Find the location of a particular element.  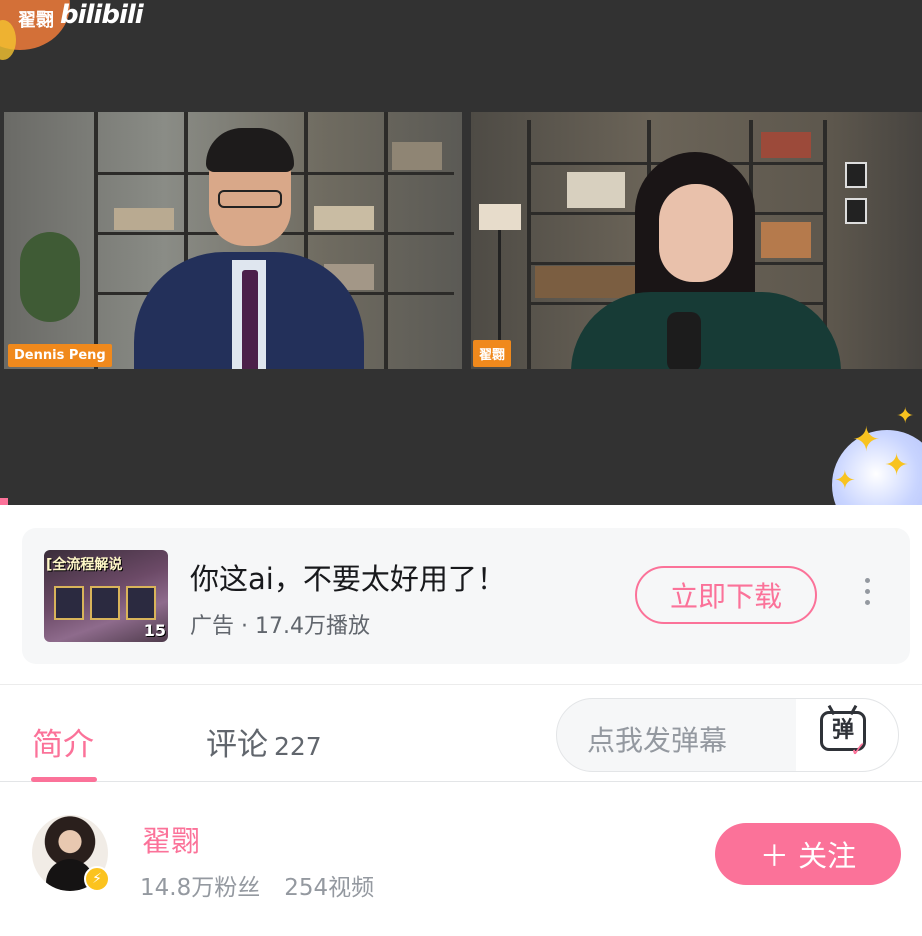

uploader-stats: 14.8万粉丝 254视频 is located at coordinates (257, 885).